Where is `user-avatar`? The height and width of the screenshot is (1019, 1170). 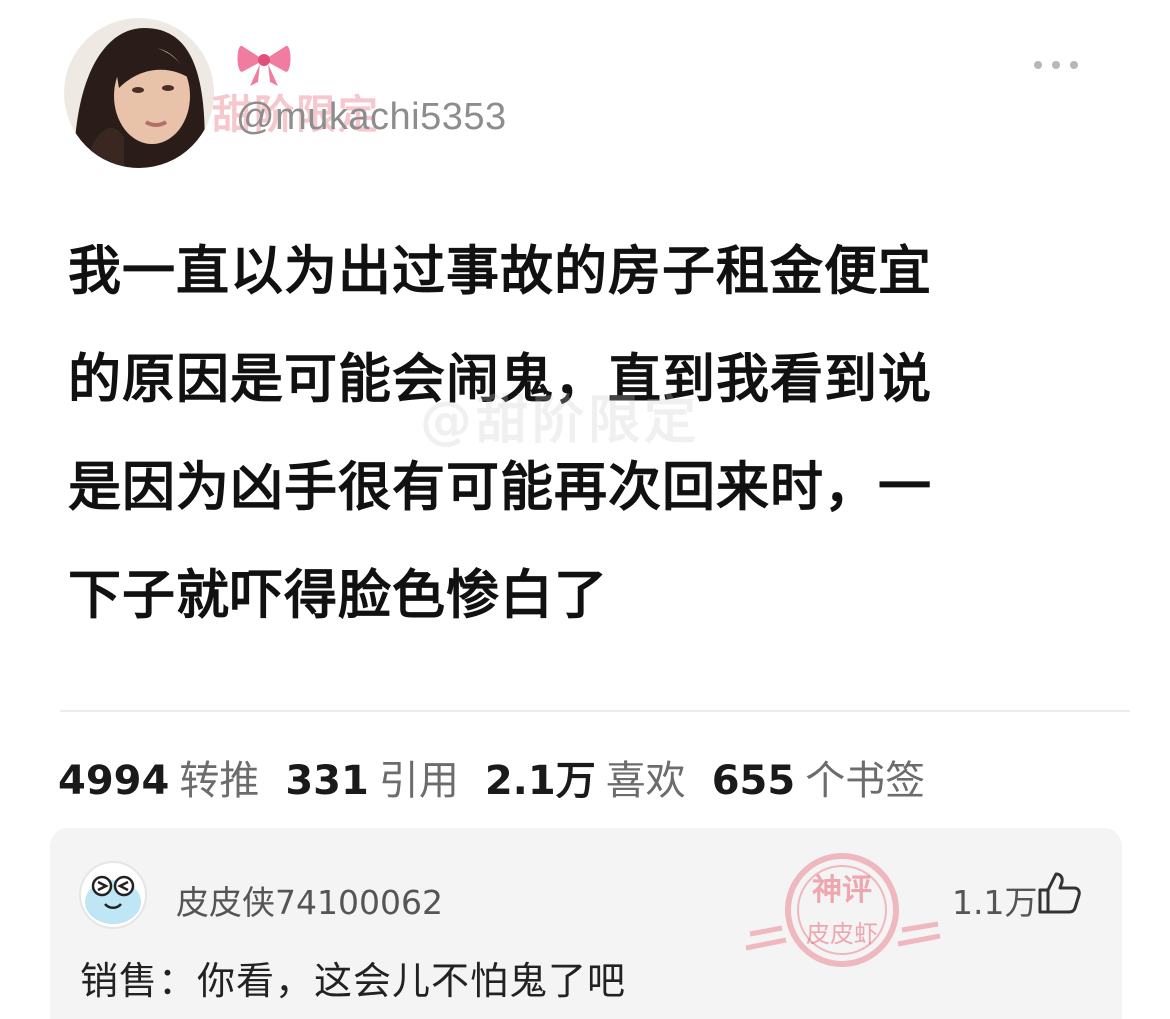
user-avatar is located at coordinates (139, 93).